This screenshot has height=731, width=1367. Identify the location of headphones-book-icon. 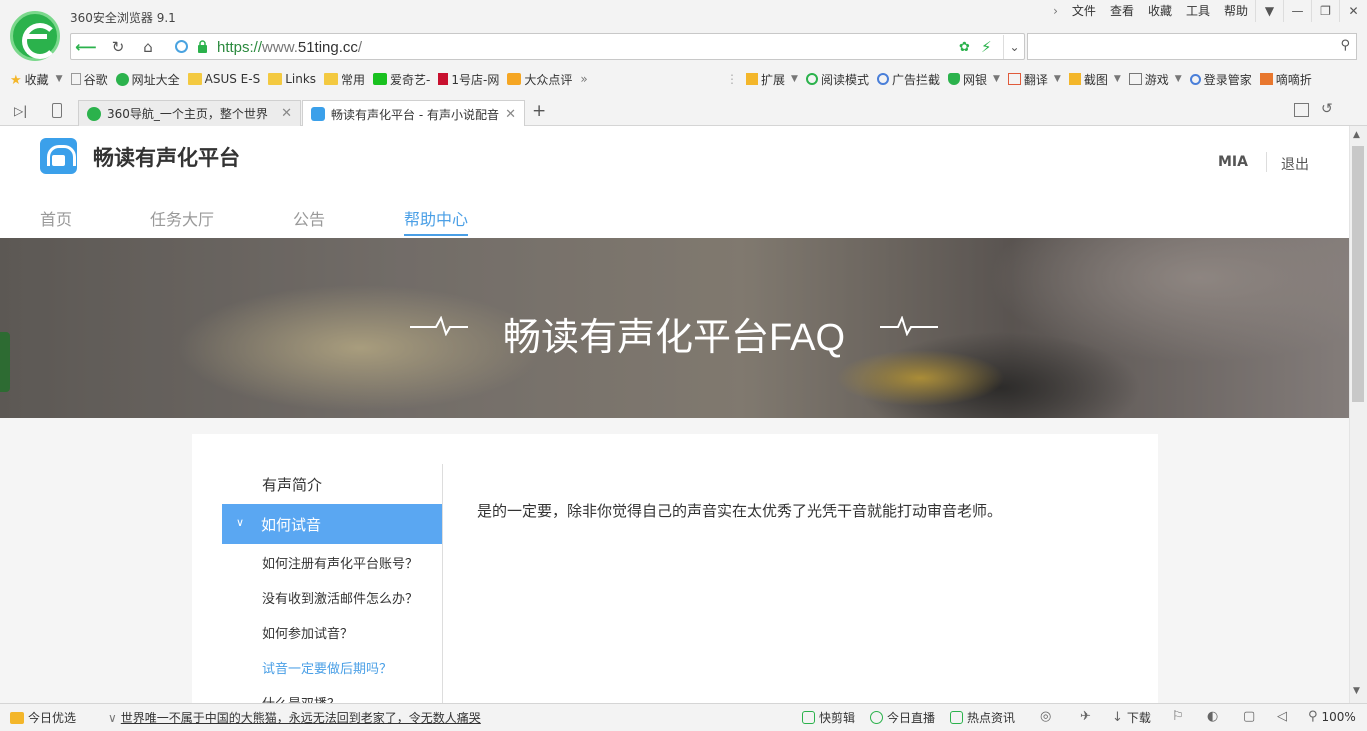
(58, 156).